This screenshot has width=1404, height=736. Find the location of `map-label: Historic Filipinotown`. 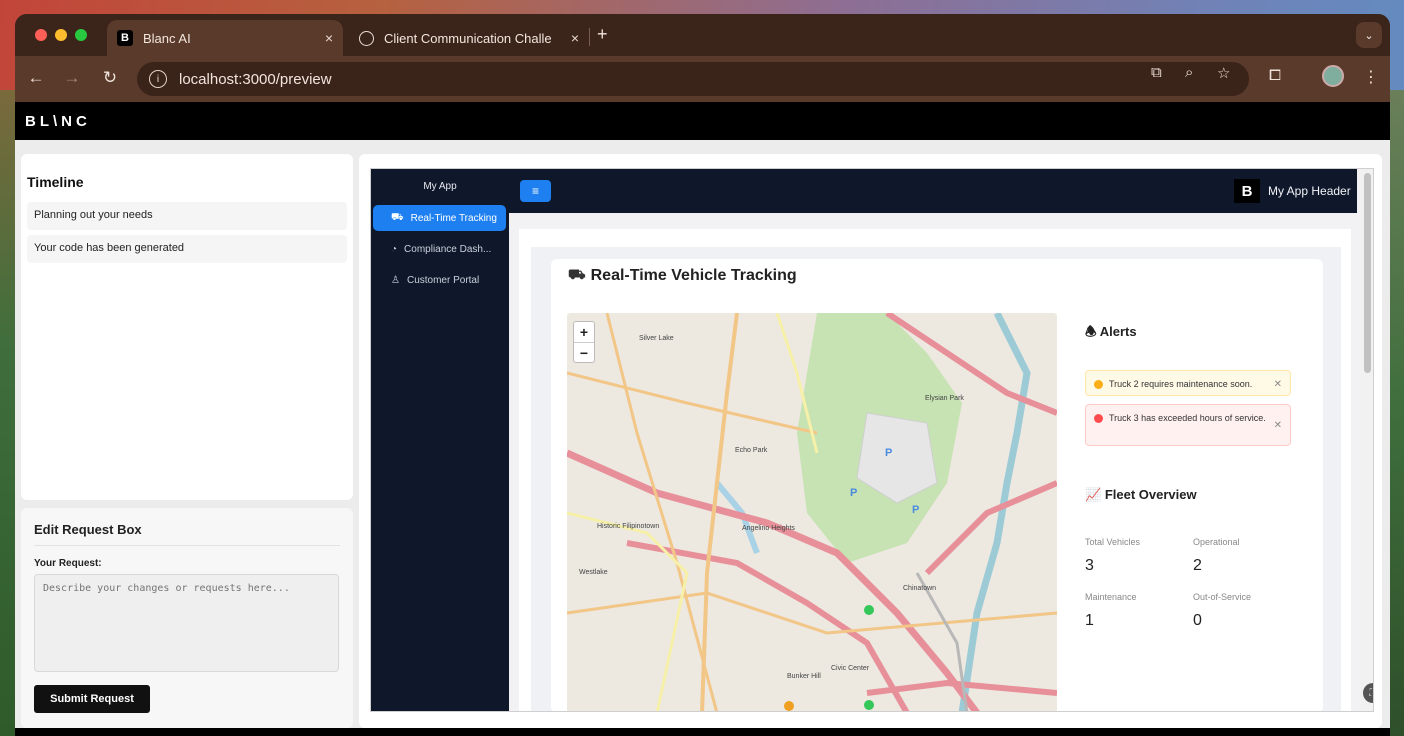

map-label: Historic Filipinotown is located at coordinates (628, 526).